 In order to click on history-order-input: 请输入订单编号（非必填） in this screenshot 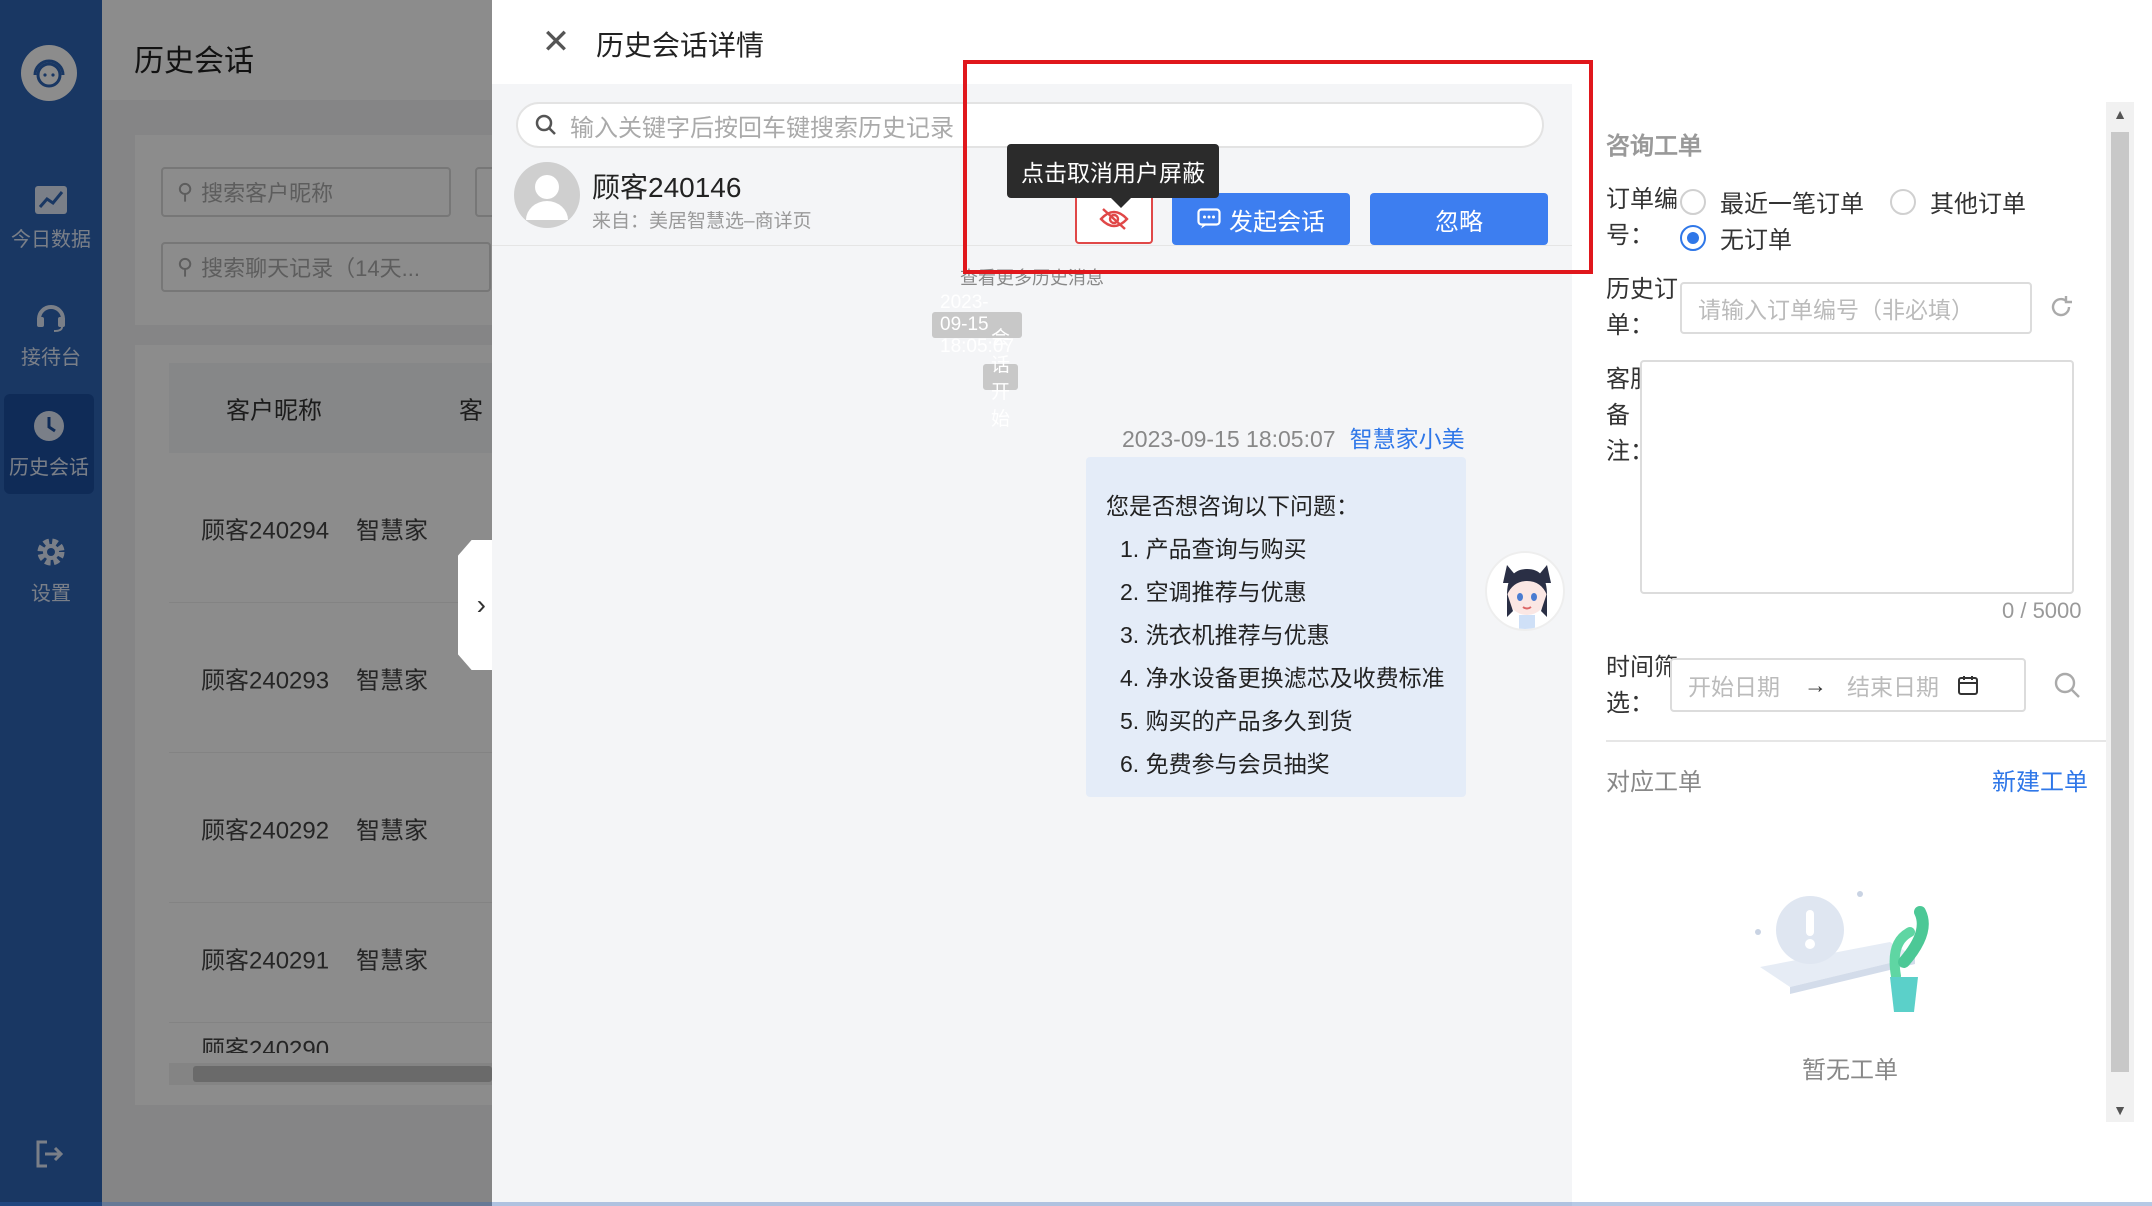, I will do `click(1856, 308)`.